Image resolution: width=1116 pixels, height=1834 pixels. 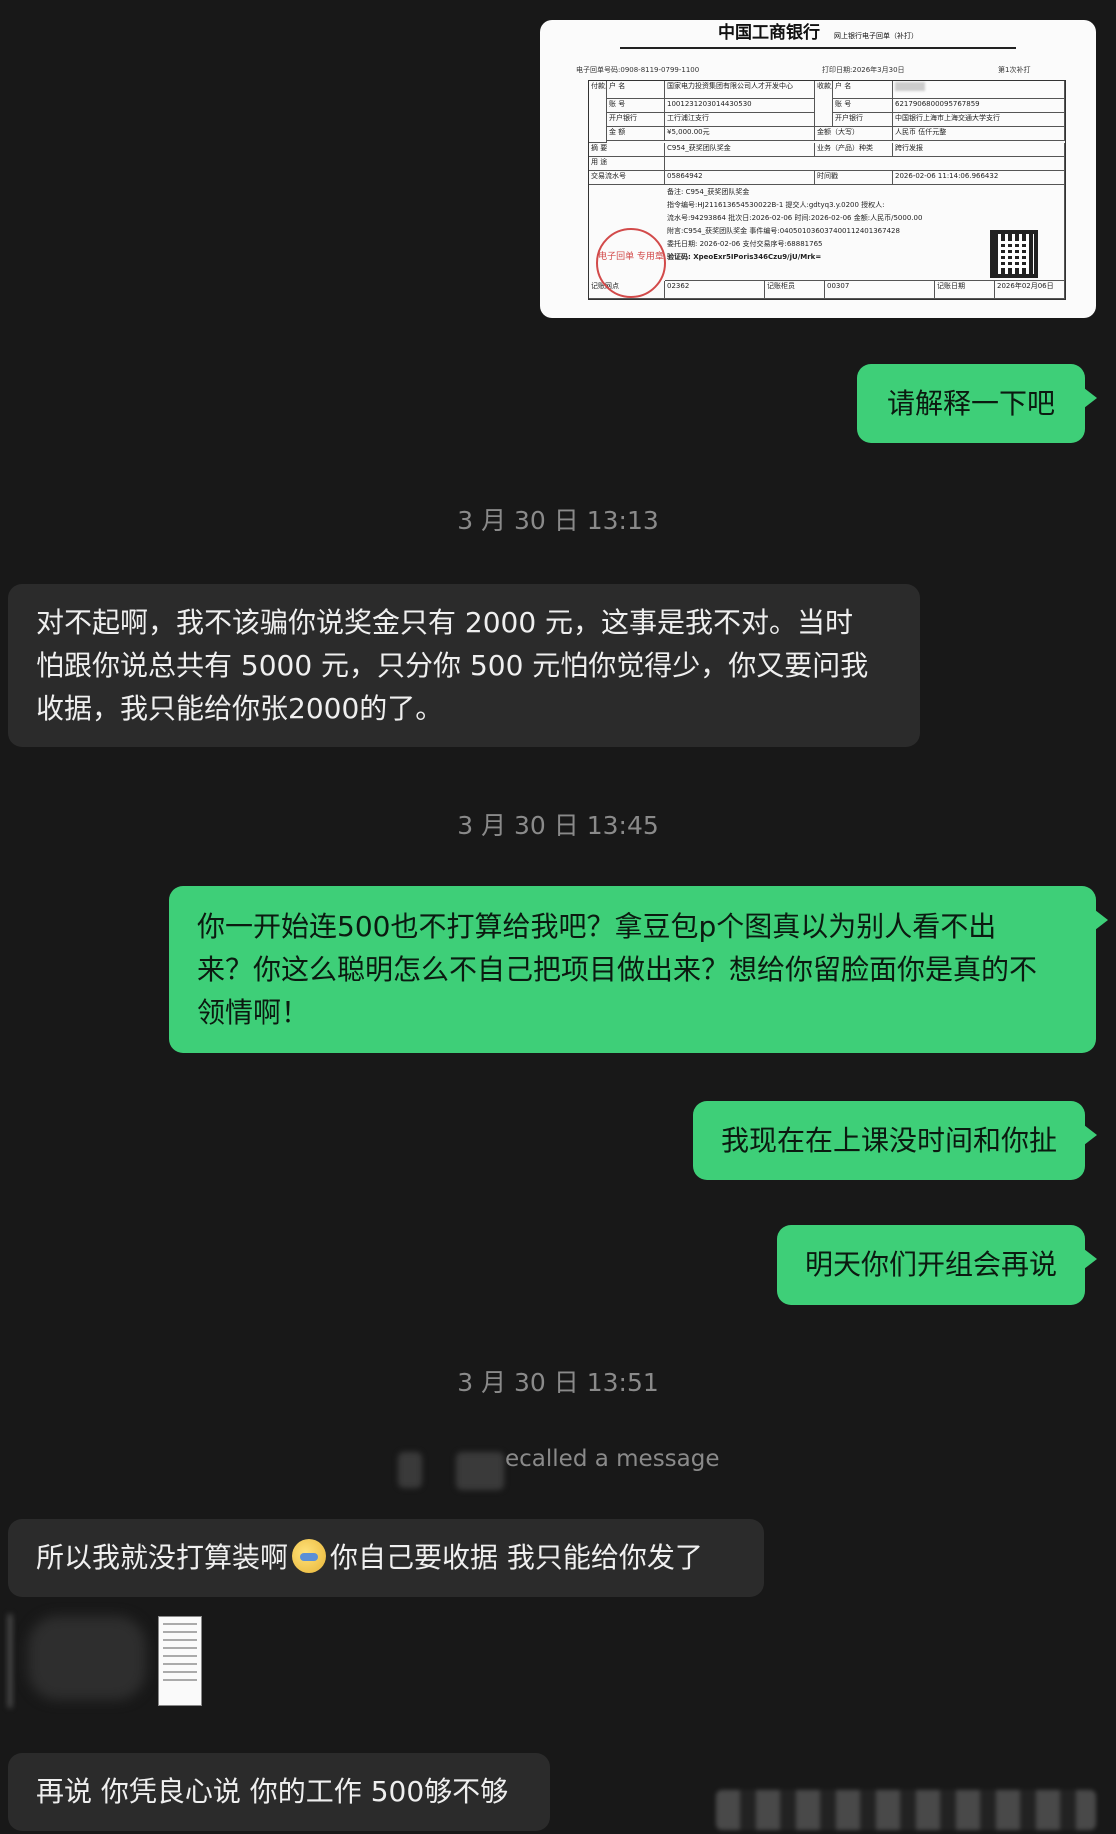 I want to click on payee-account-label: 账 号, so click(x=863, y=106).